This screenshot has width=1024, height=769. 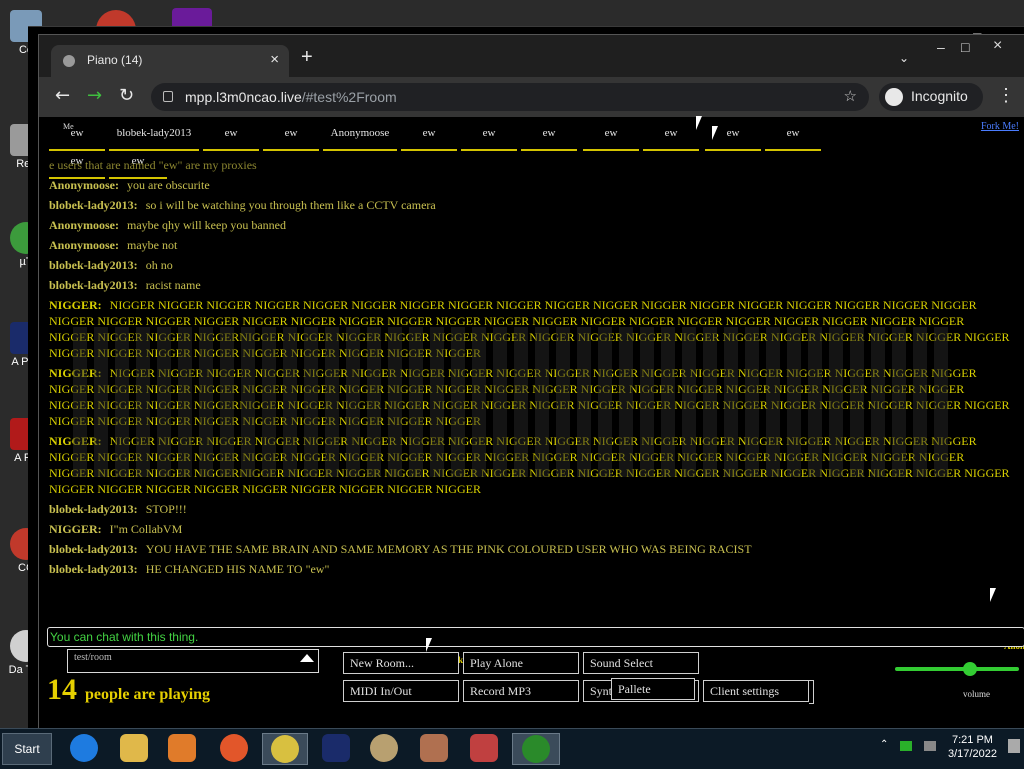 What do you see at coordinates (931, 97) in the screenshot?
I see `incognito-badge: Incognito` at bounding box center [931, 97].